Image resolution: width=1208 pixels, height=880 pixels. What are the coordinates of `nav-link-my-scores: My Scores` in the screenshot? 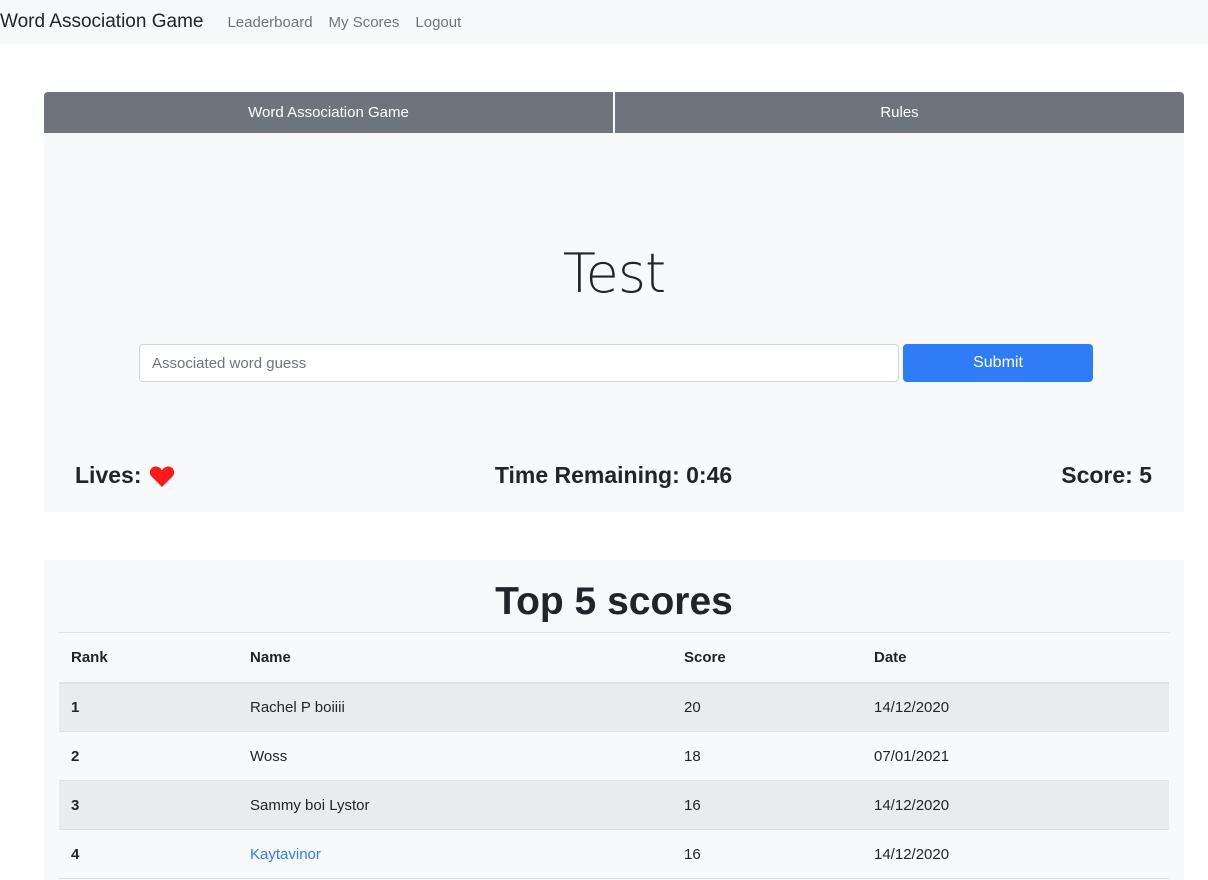 It's located at (364, 22).